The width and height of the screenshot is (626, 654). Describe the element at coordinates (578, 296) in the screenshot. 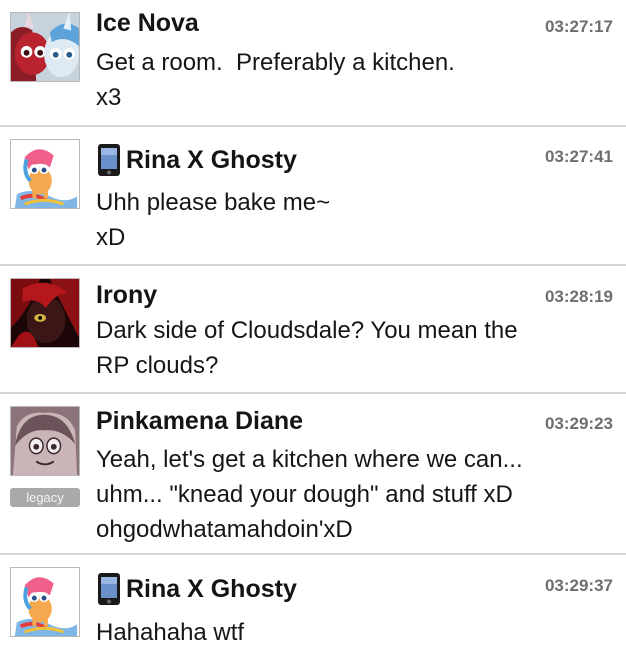

I see `timestamp: 03:28:19` at that location.